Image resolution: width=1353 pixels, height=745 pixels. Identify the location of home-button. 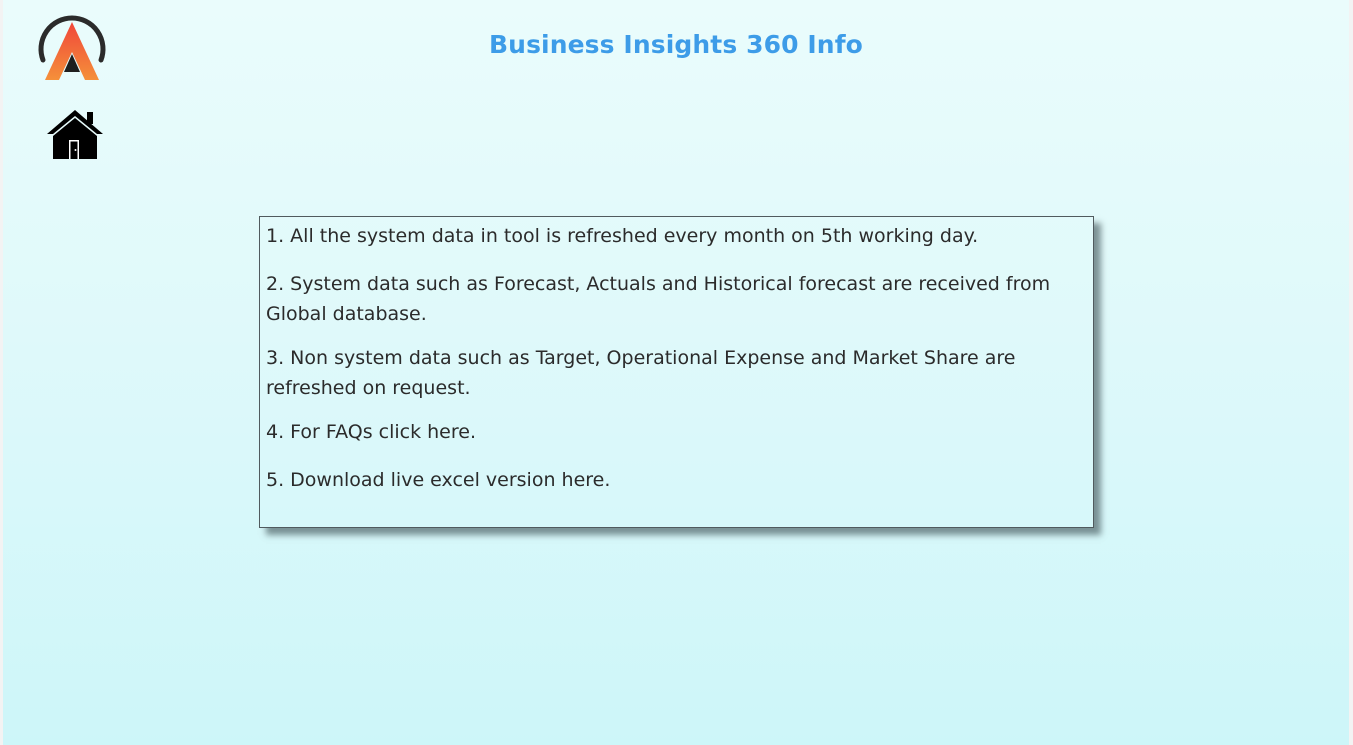
(75, 135).